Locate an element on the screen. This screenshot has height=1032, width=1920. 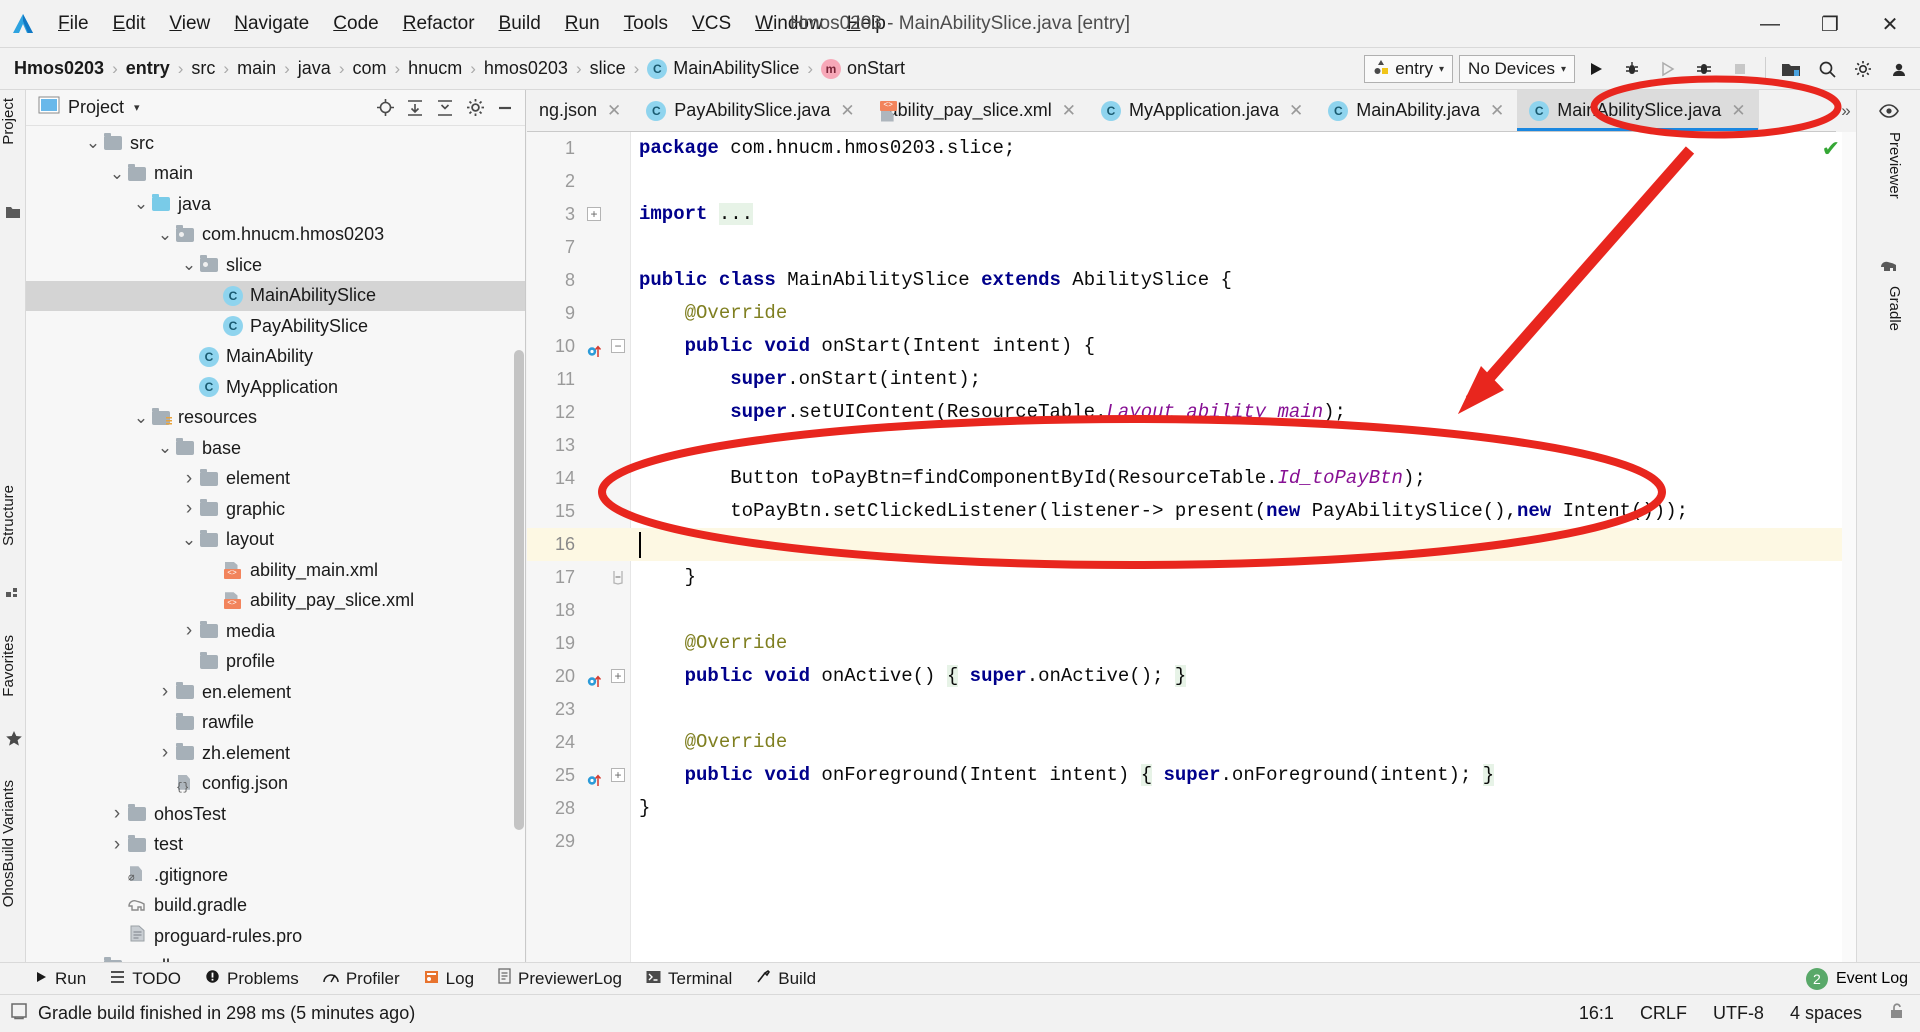
stop-button is located at coordinates (1740, 69).